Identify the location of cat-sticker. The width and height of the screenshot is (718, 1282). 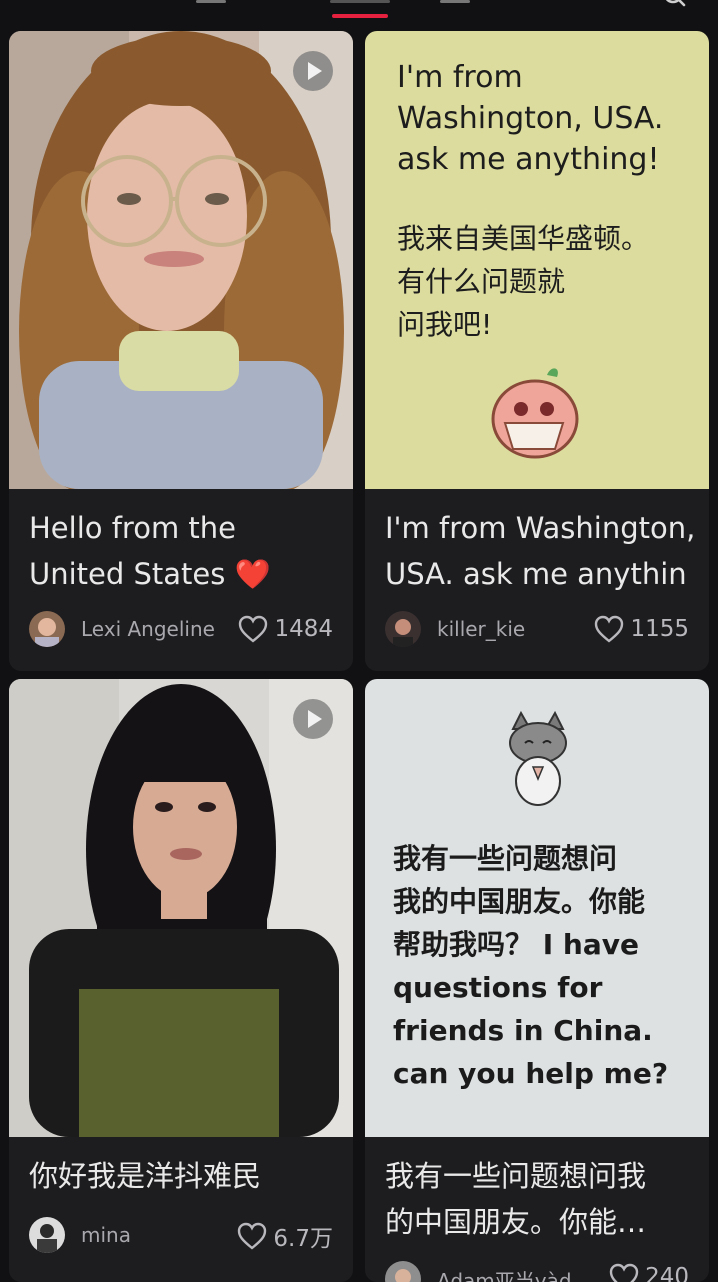
(538, 758).